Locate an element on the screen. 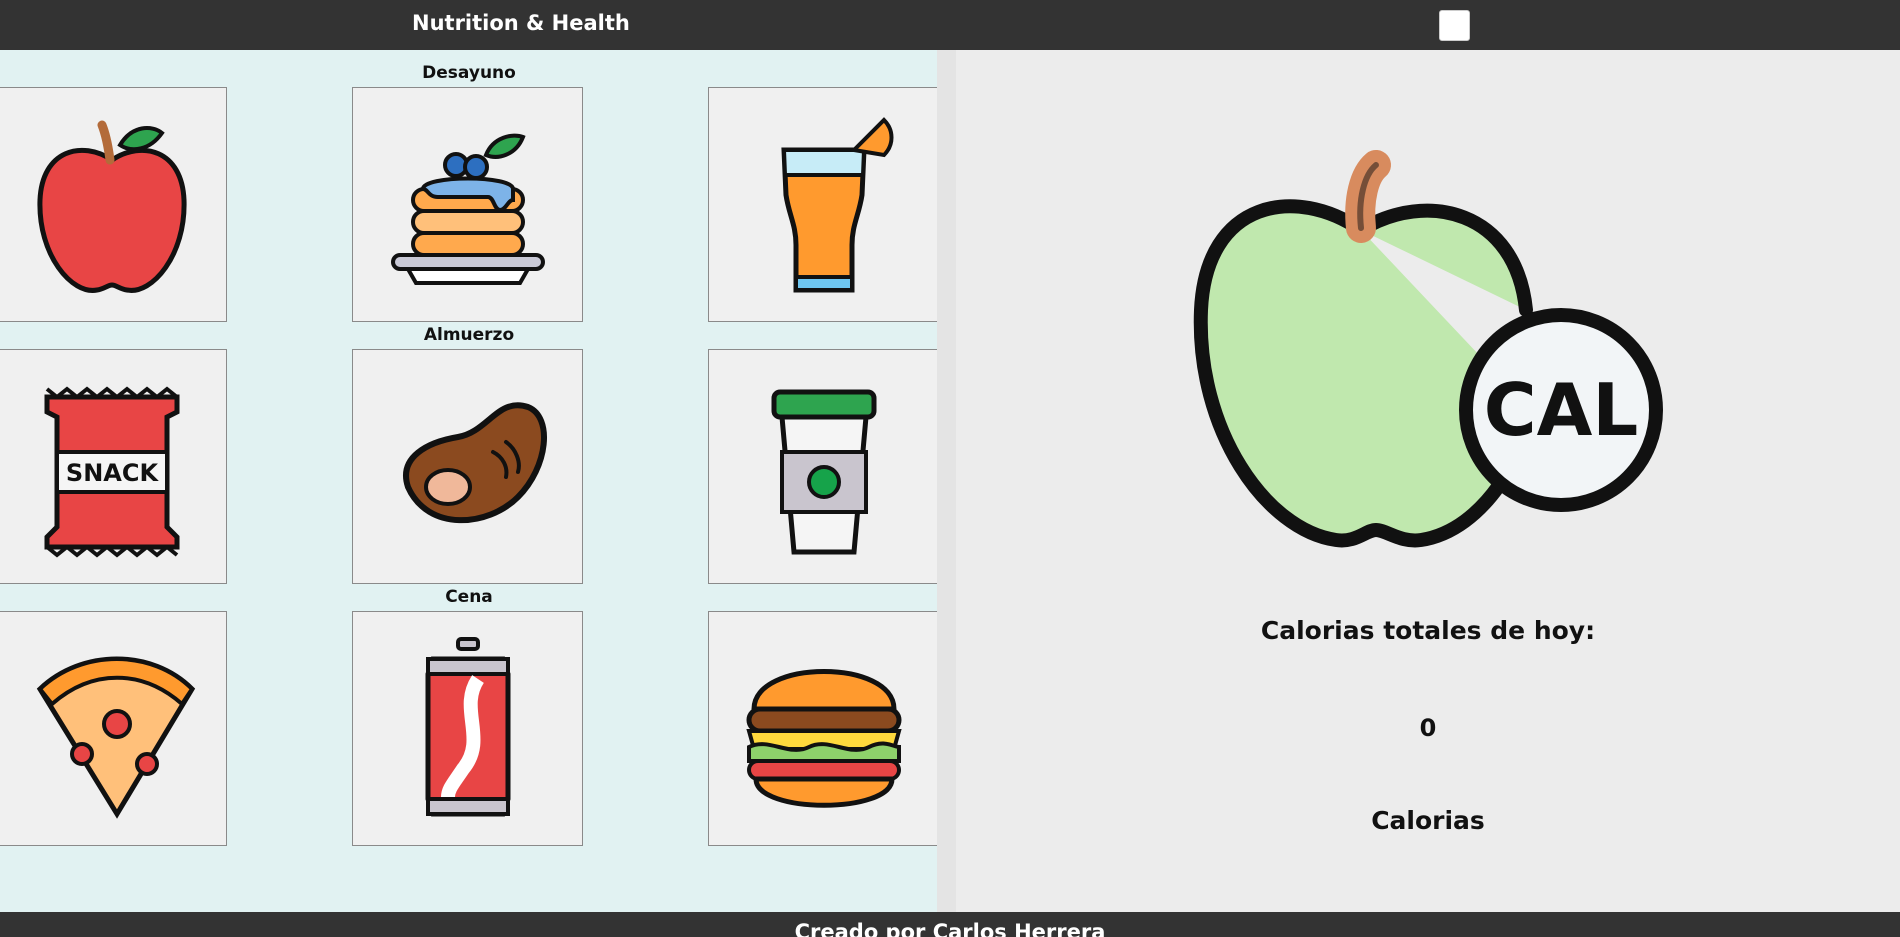 This screenshot has width=1900, height=937. snack-label: SNACK is located at coordinates (112, 473).